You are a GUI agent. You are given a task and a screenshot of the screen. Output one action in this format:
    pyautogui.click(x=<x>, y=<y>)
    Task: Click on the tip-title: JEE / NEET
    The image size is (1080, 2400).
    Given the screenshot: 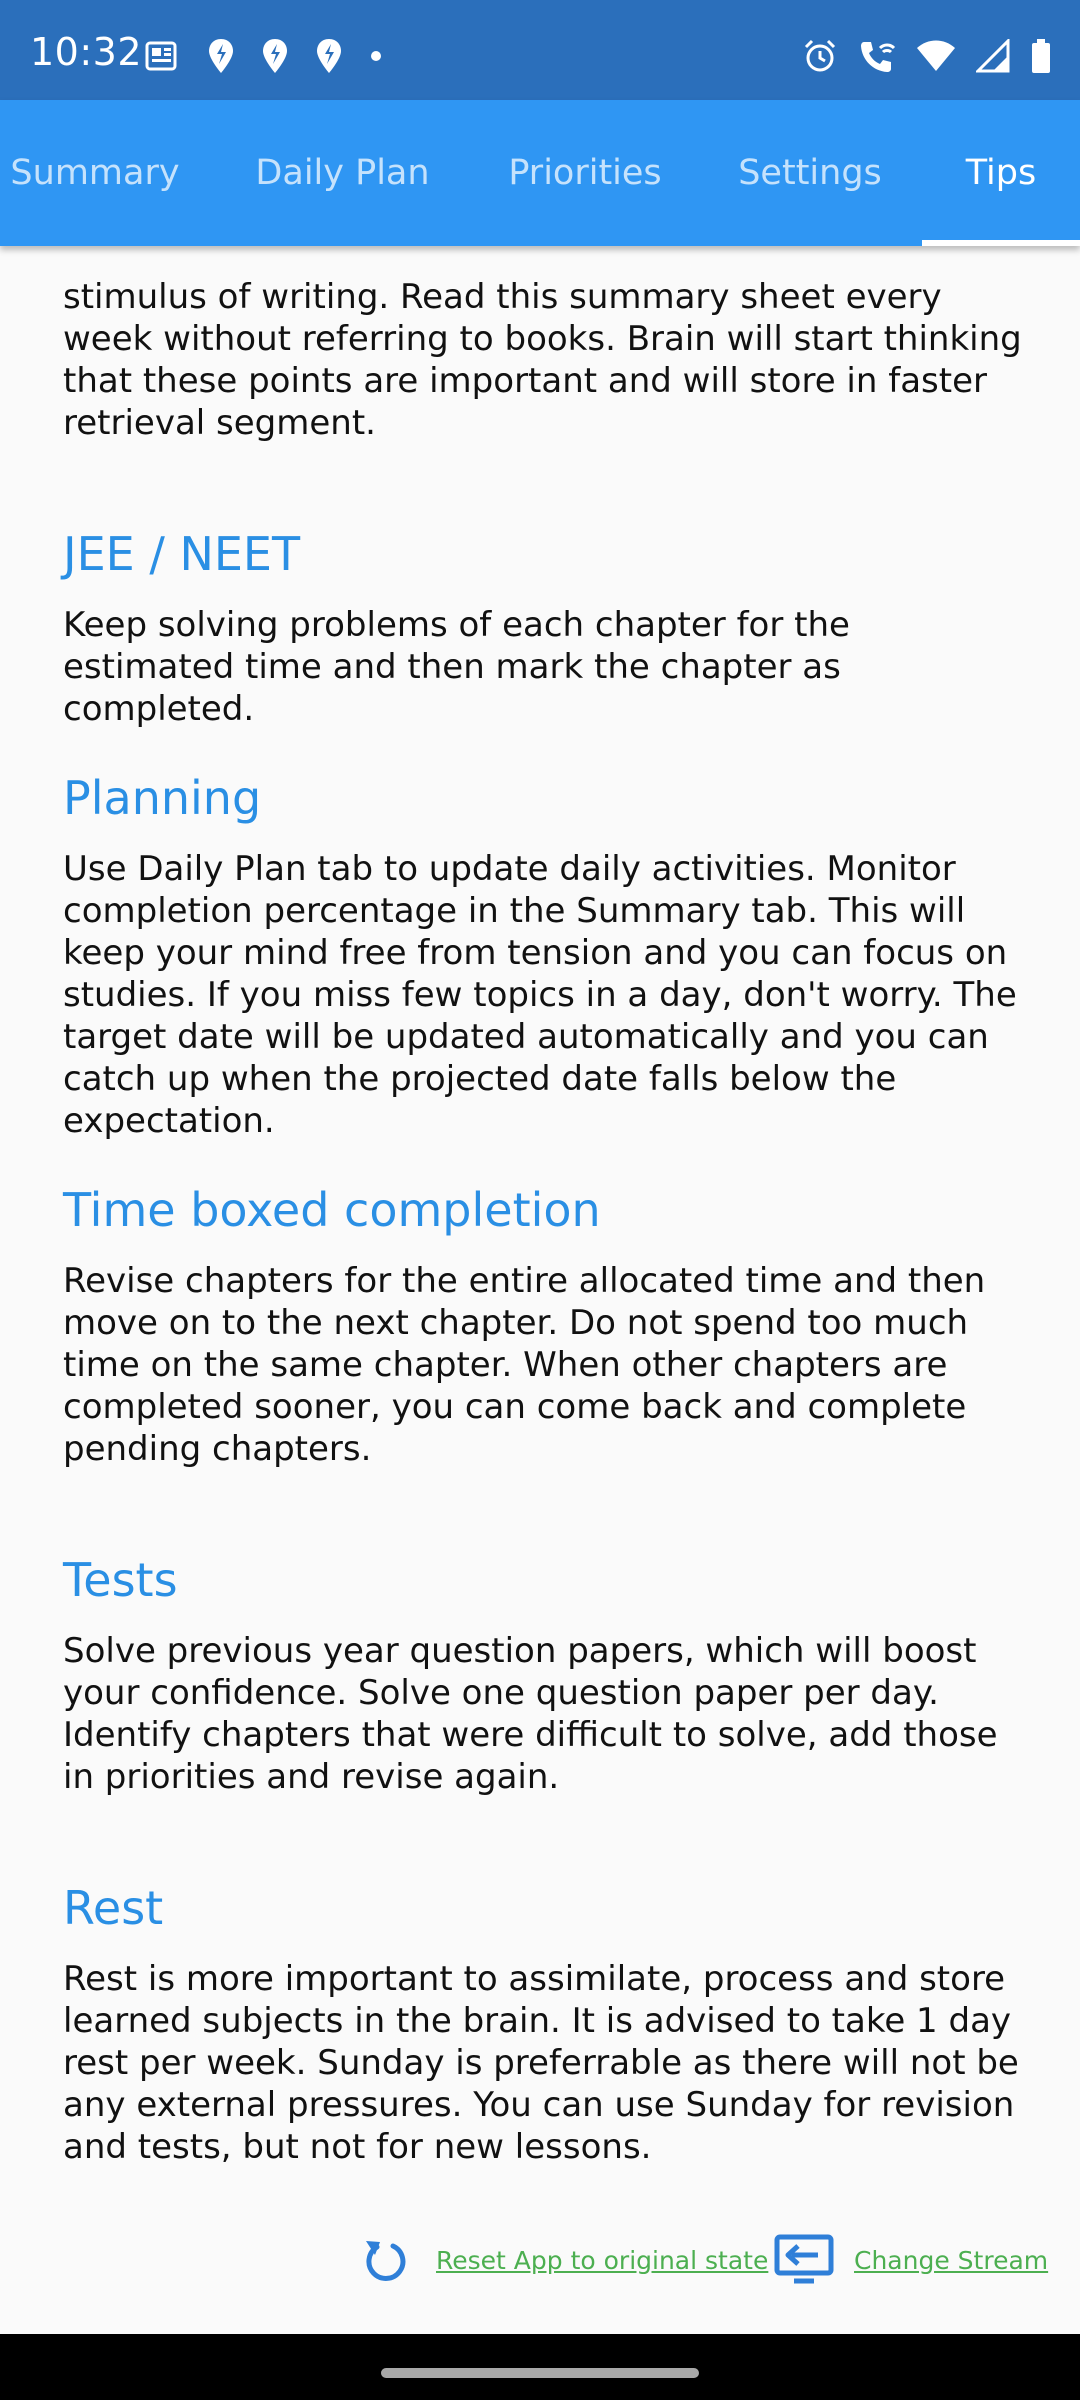 What is the action you would take?
    pyautogui.click(x=182, y=554)
    